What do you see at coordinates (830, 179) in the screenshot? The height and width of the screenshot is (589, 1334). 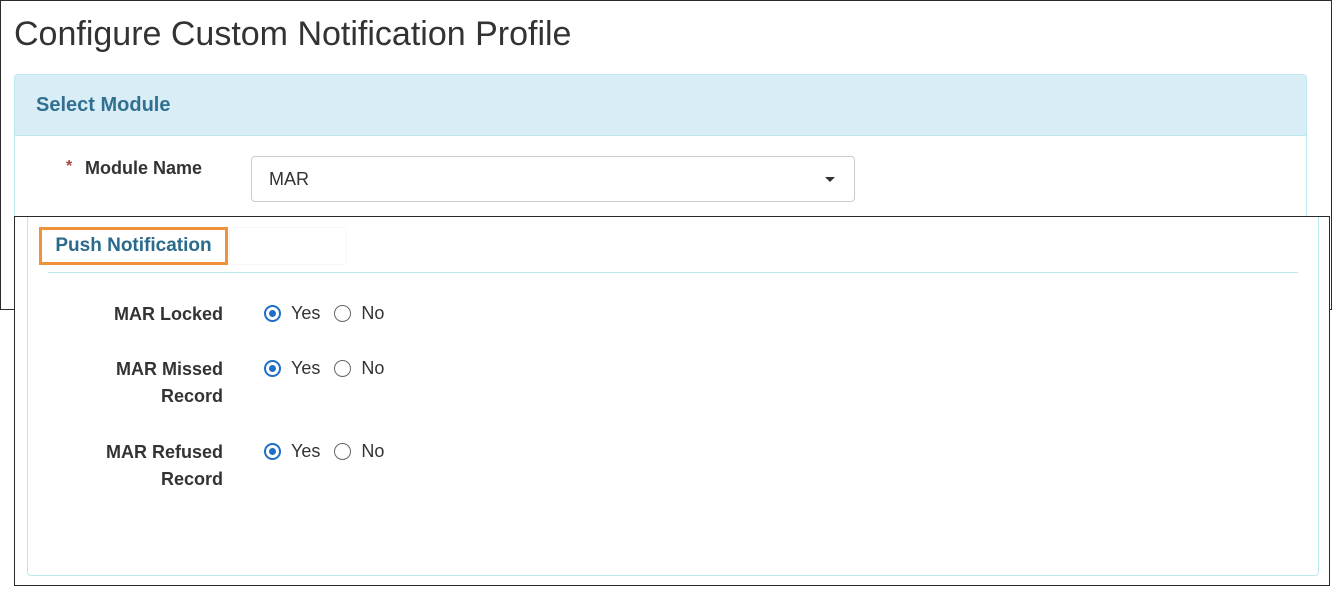 I see `chevron-down-icon` at bounding box center [830, 179].